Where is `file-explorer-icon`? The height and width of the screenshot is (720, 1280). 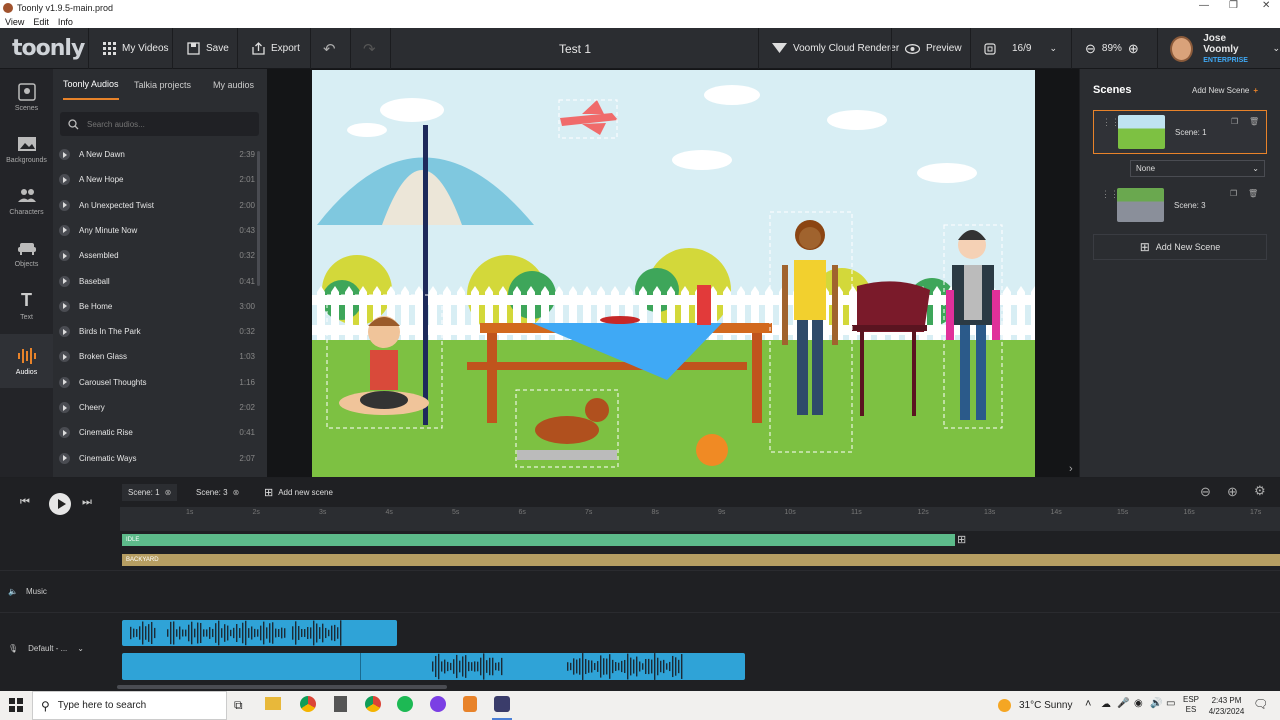
file-explorer-icon is located at coordinates (273, 703).